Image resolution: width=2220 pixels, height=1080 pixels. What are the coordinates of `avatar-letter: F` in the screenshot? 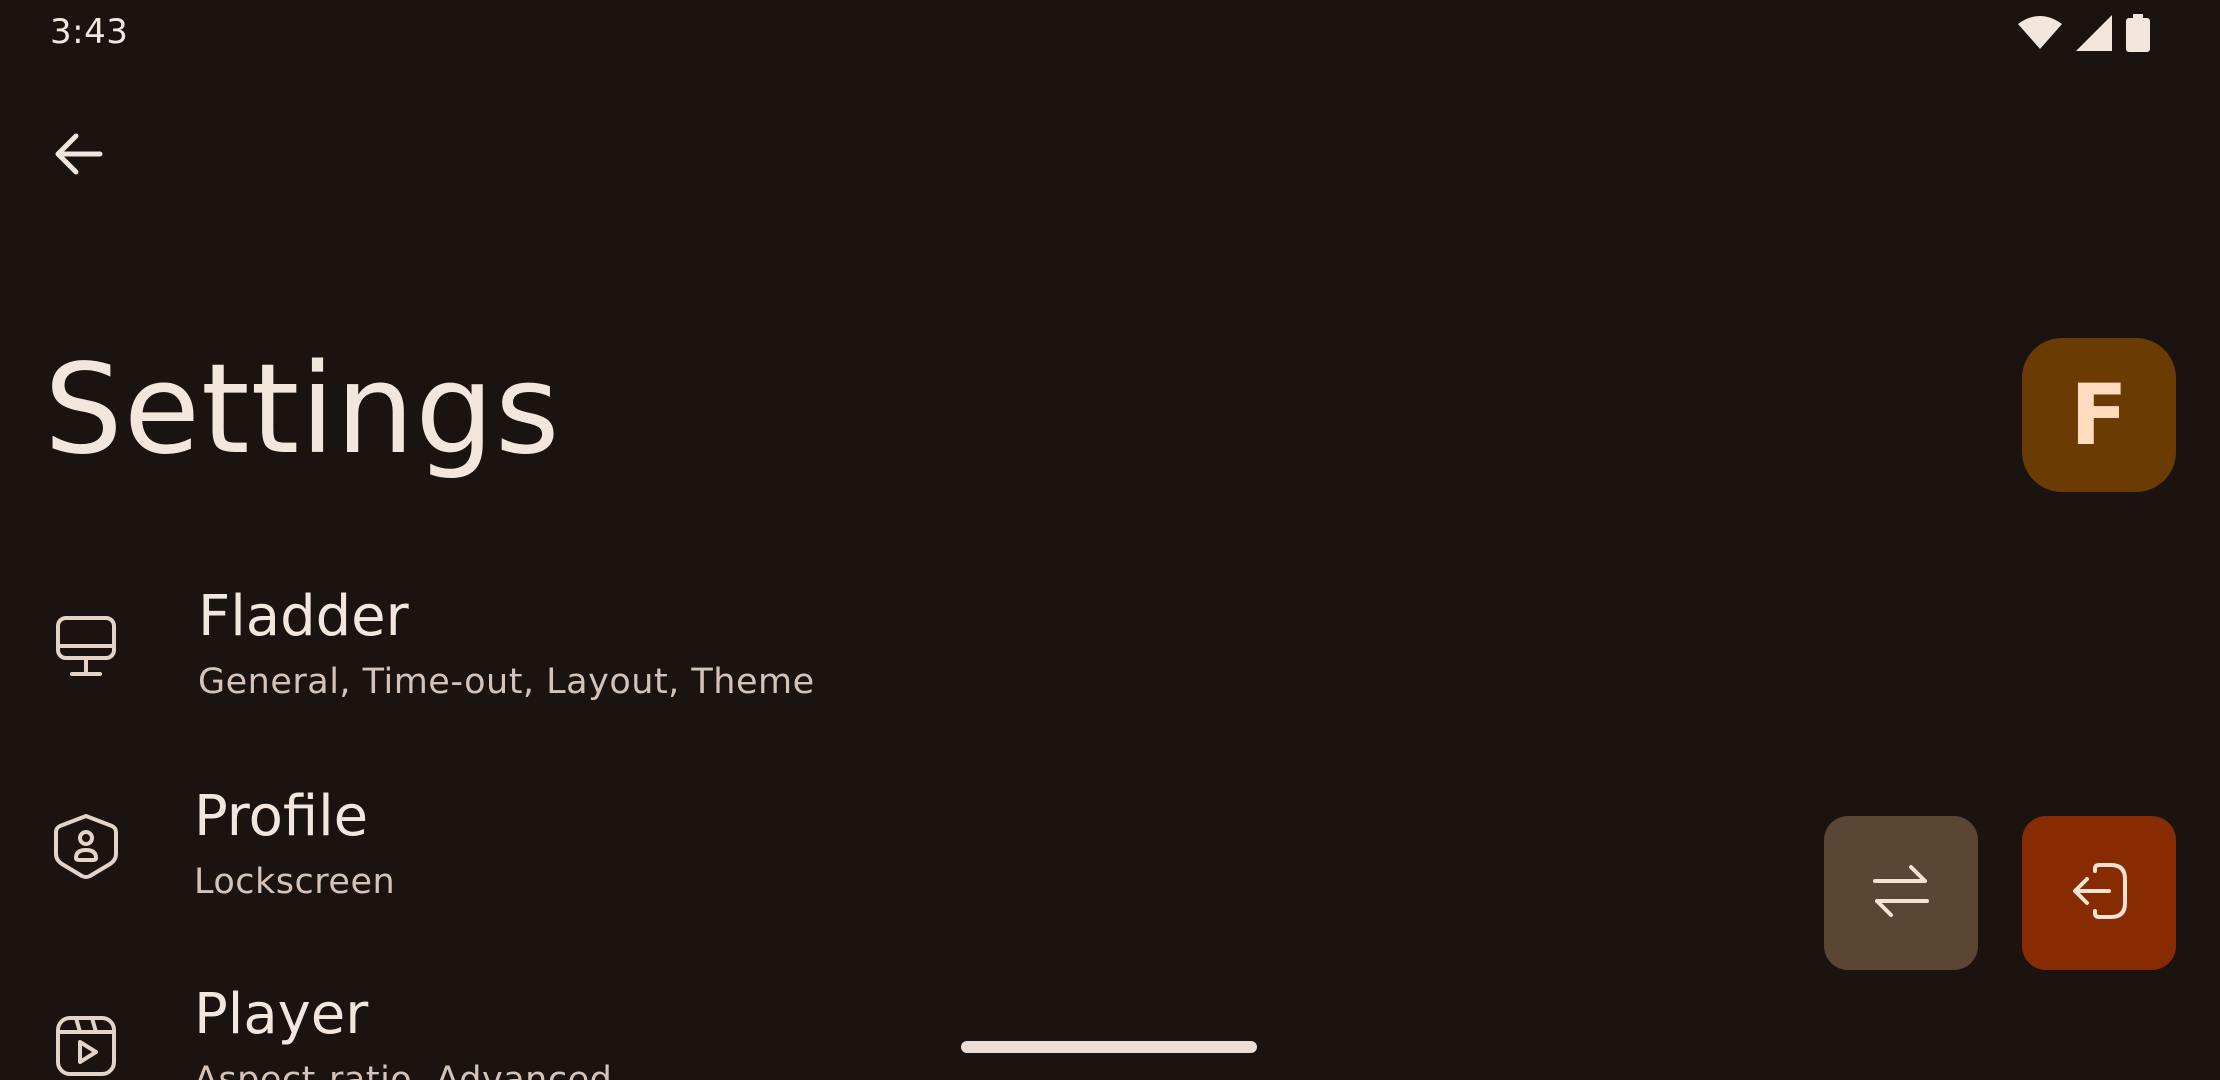 It's located at (2099, 415).